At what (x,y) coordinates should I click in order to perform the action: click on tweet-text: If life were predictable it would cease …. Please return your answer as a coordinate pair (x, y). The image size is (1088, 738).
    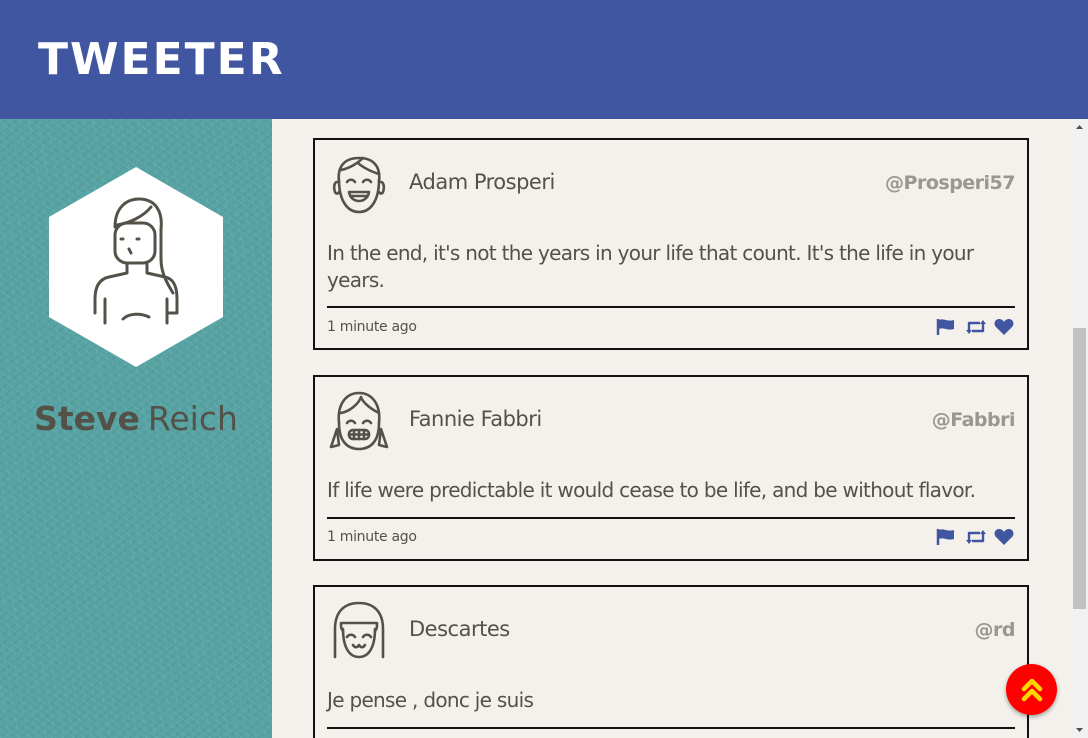
    Looking at the image, I should click on (651, 490).